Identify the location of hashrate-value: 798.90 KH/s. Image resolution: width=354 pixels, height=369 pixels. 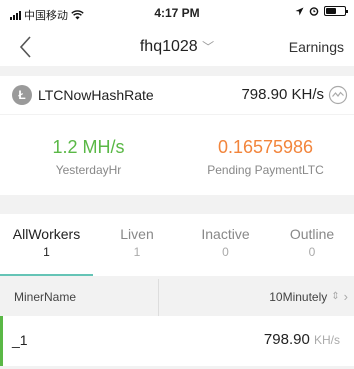
(282, 94).